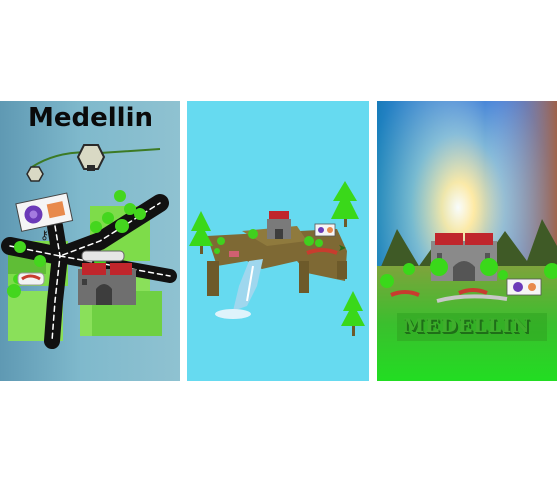  What do you see at coordinates (103, 256) in the screenshot?
I see `train-icon` at bounding box center [103, 256].